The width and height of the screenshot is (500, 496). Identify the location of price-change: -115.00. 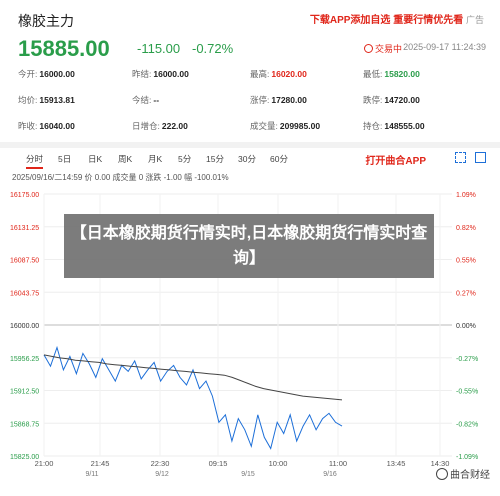
(159, 48).